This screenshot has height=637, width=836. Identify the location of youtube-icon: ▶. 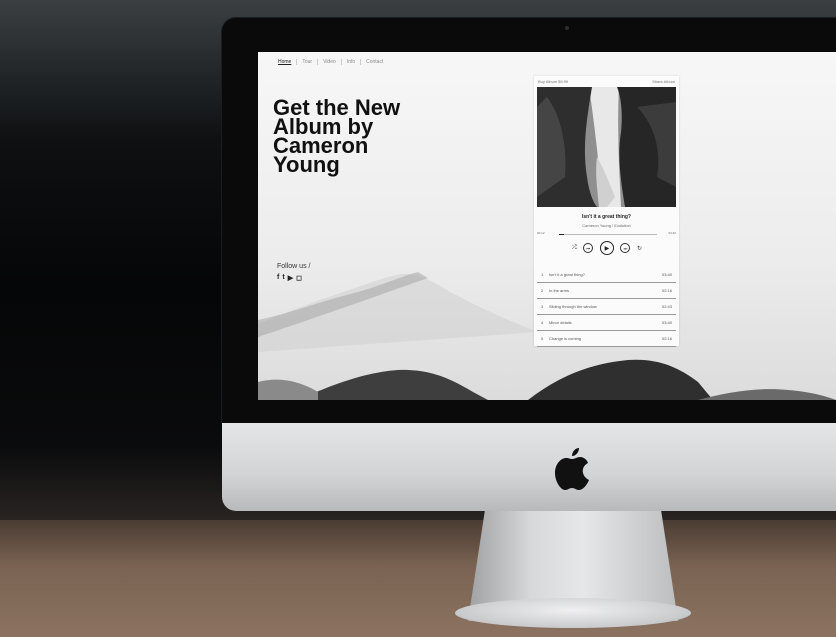
(290, 278).